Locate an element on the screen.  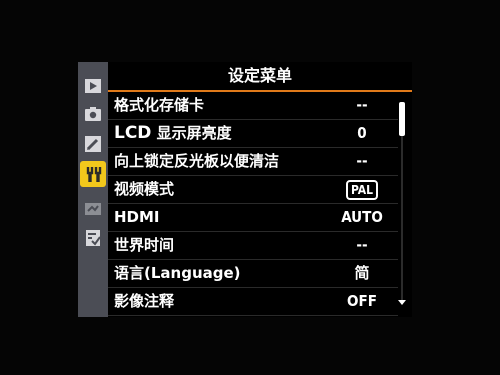
menu-item-world-time: 世界时间 -- is located at coordinates (253, 246).